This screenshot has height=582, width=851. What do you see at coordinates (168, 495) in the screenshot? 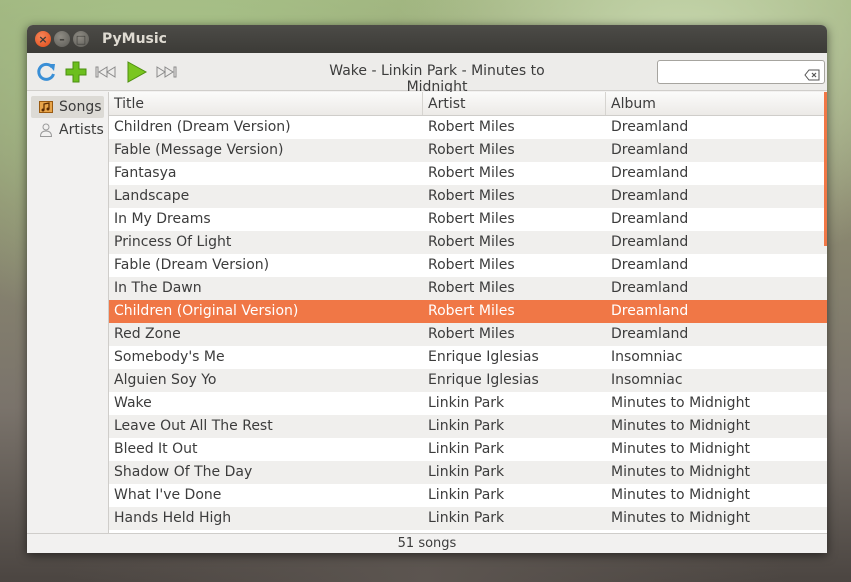
I see `cell-title: What I've Done` at bounding box center [168, 495].